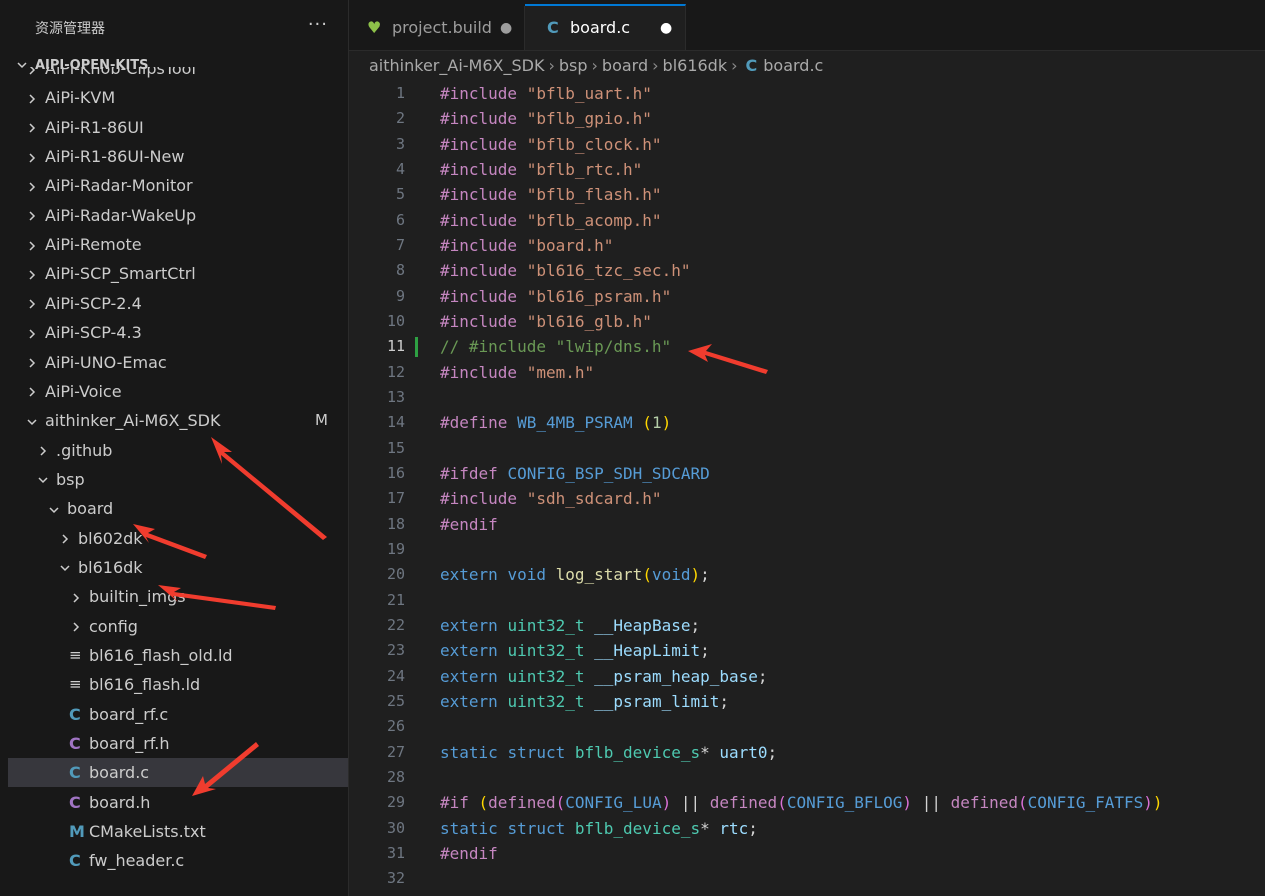 Image resolution: width=1265 pixels, height=896 pixels. I want to click on tree-item: Cboard.h, so click(178, 802).